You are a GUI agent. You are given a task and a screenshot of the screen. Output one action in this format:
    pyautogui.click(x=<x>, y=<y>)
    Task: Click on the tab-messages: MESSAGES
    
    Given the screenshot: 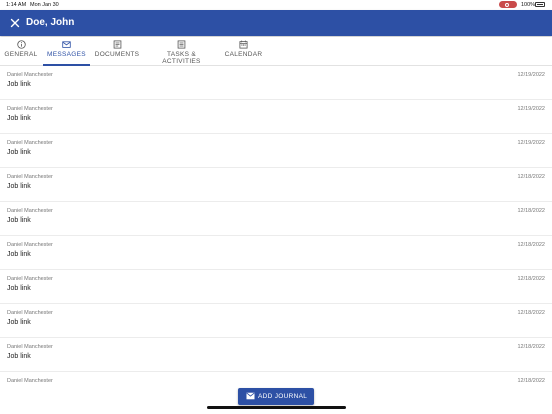 What is the action you would take?
    pyautogui.click(x=66, y=51)
    